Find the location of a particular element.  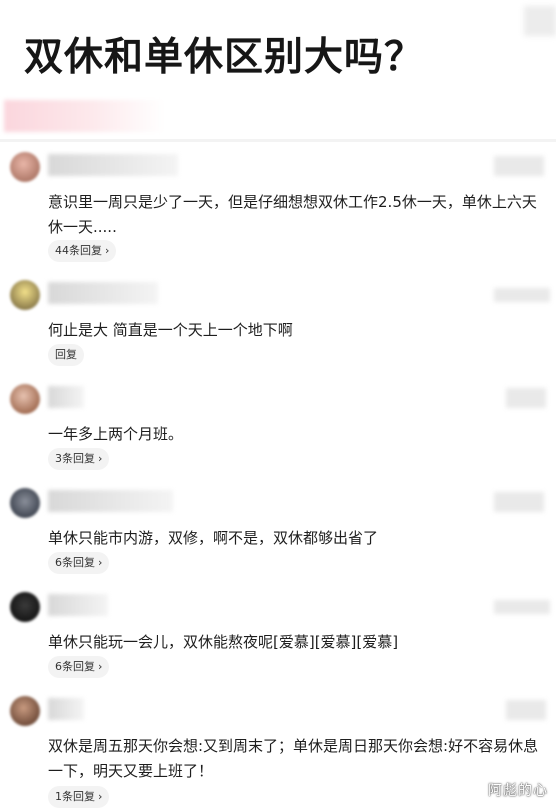

reply-label: 回复 is located at coordinates (66, 354).